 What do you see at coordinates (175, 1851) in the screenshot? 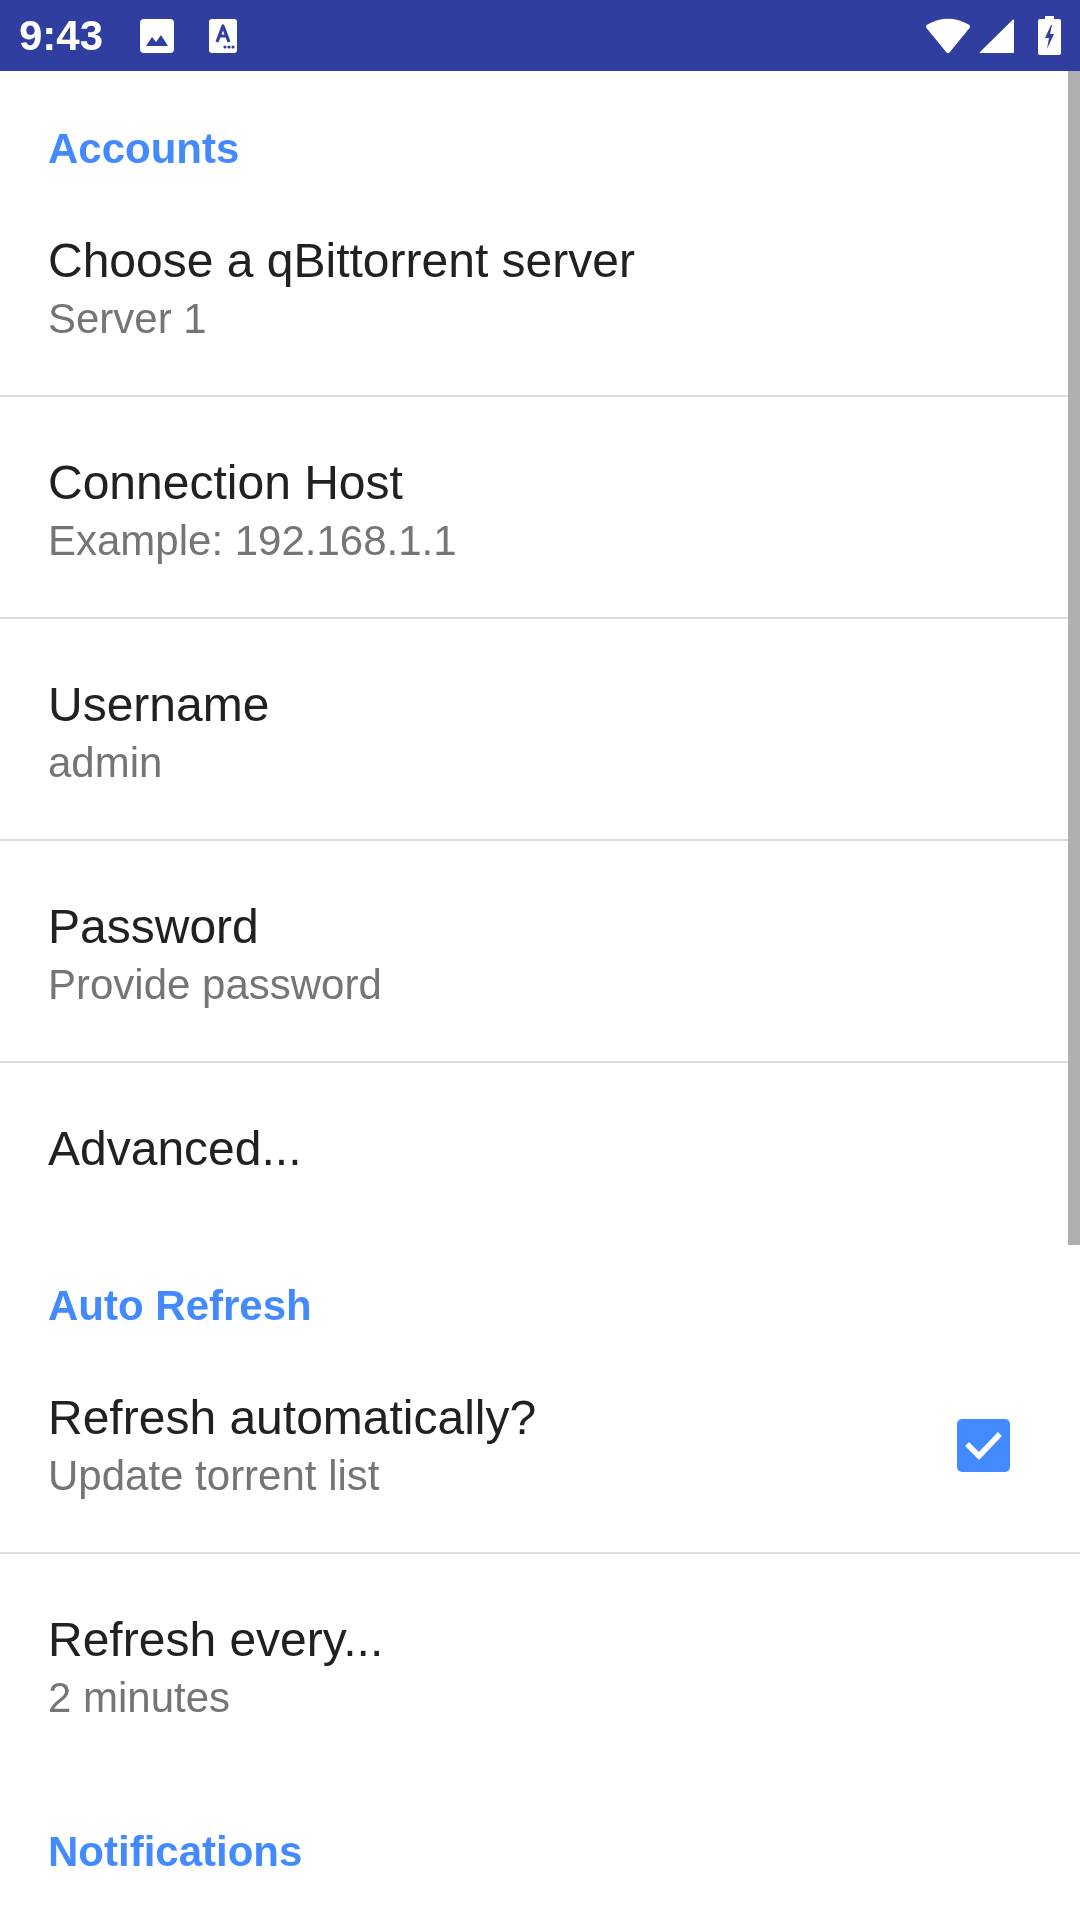
I see `section-header: Notifications` at bounding box center [175, 1851].